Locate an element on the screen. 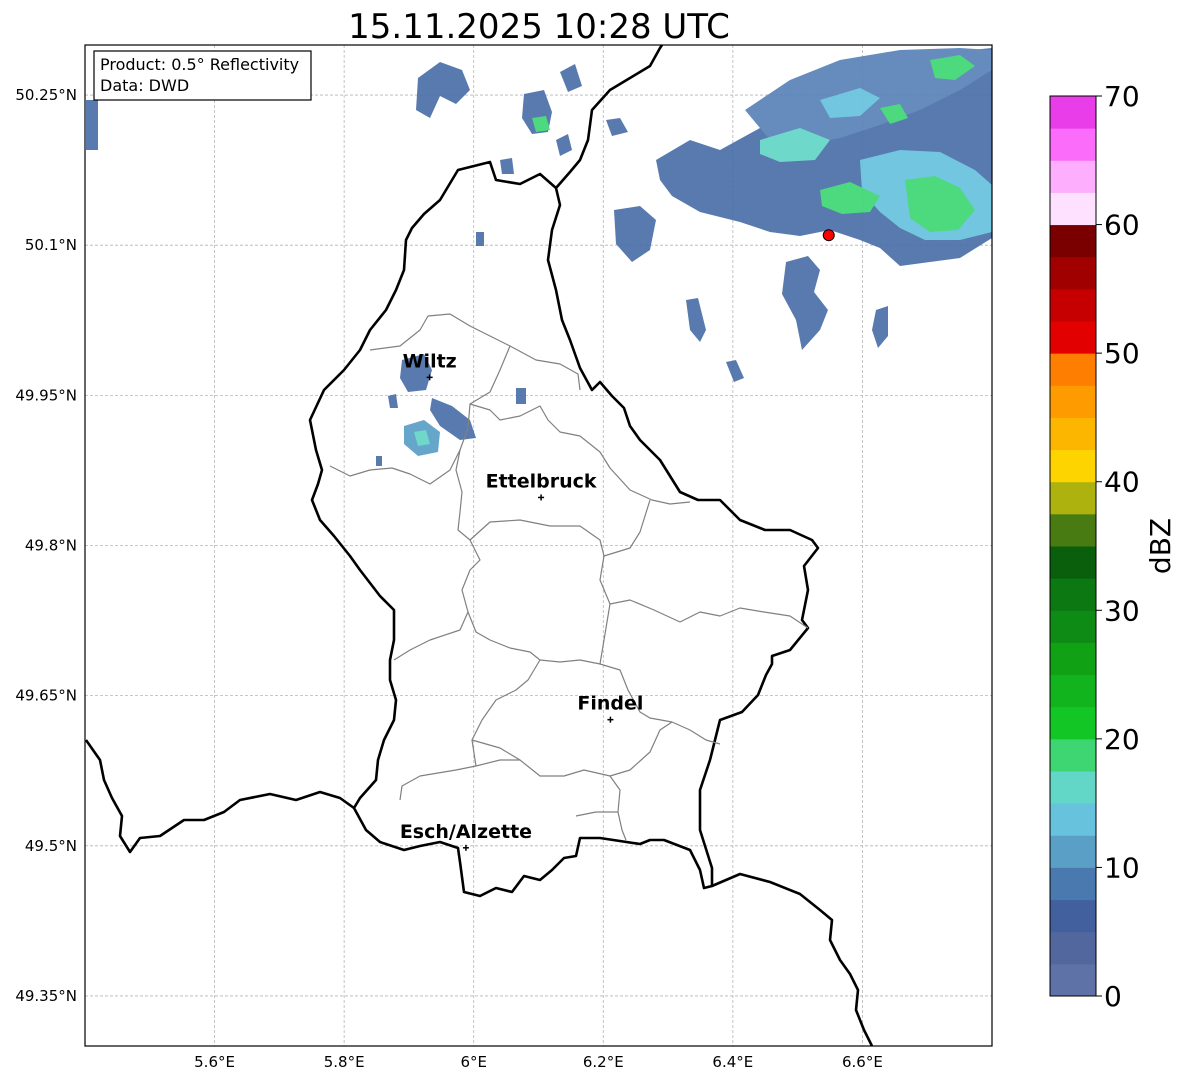 The width and height of the screenshot is (1184, 1081). map-title: 15.11.2025 10:28 UTC is located at coordinates (539, 27).